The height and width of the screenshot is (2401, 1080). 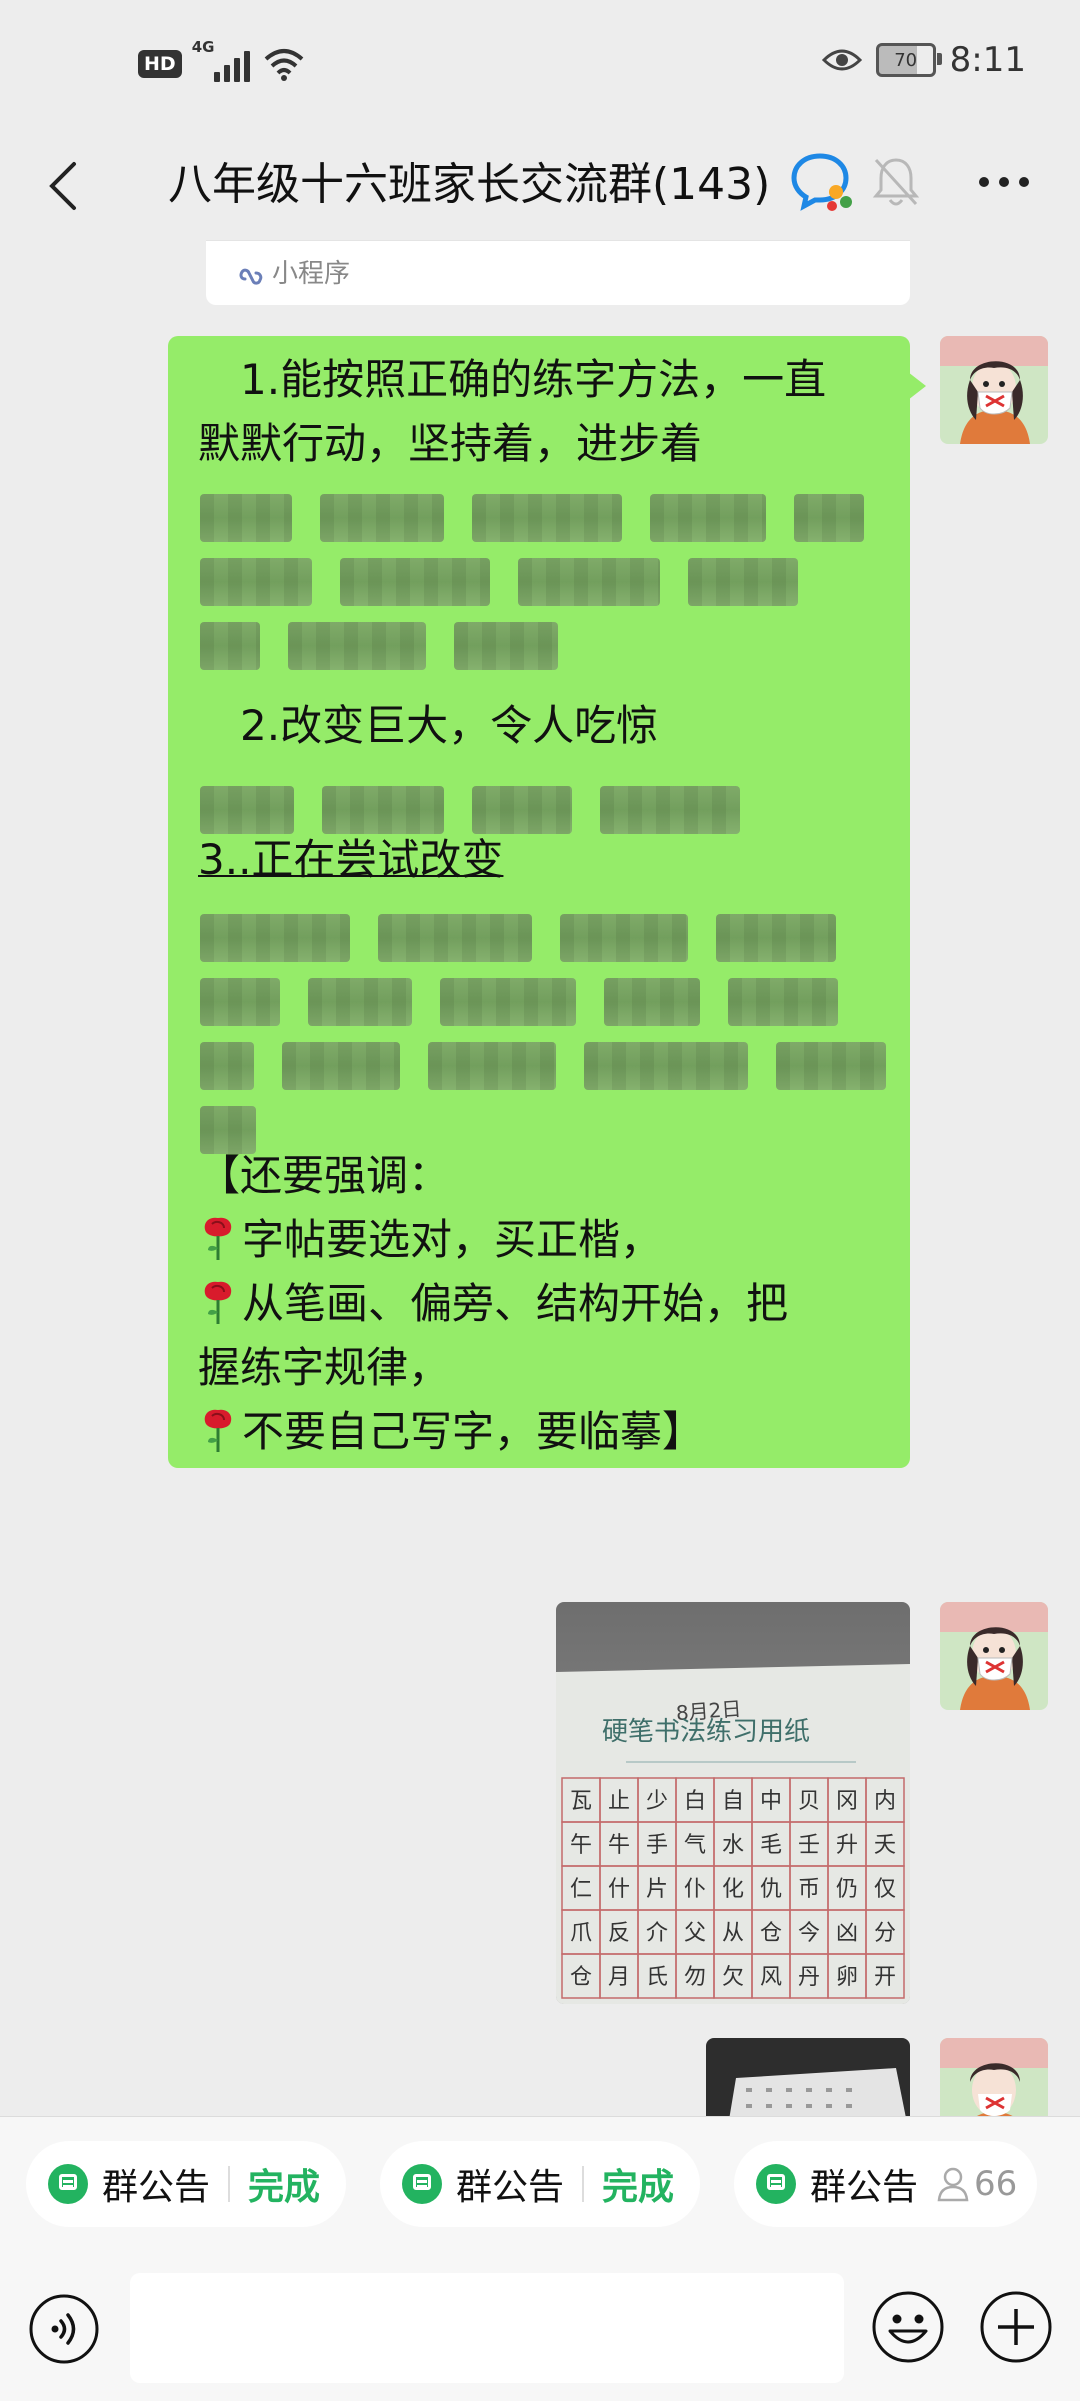 What do you see at coordinates (885, 1933) in the screenshot?
I see `practice-character: 分` at bounding box center [885, 1933].